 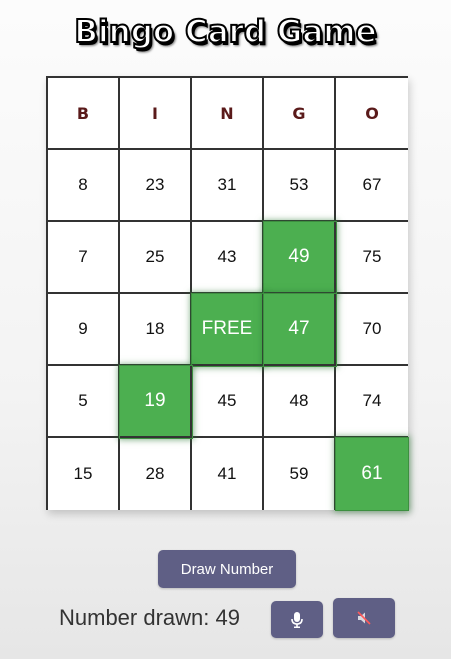 What do you see at coordinates (372, 186) in the screenshot?
I see `bingo-cell: 67` at bounding box center [372, 186].